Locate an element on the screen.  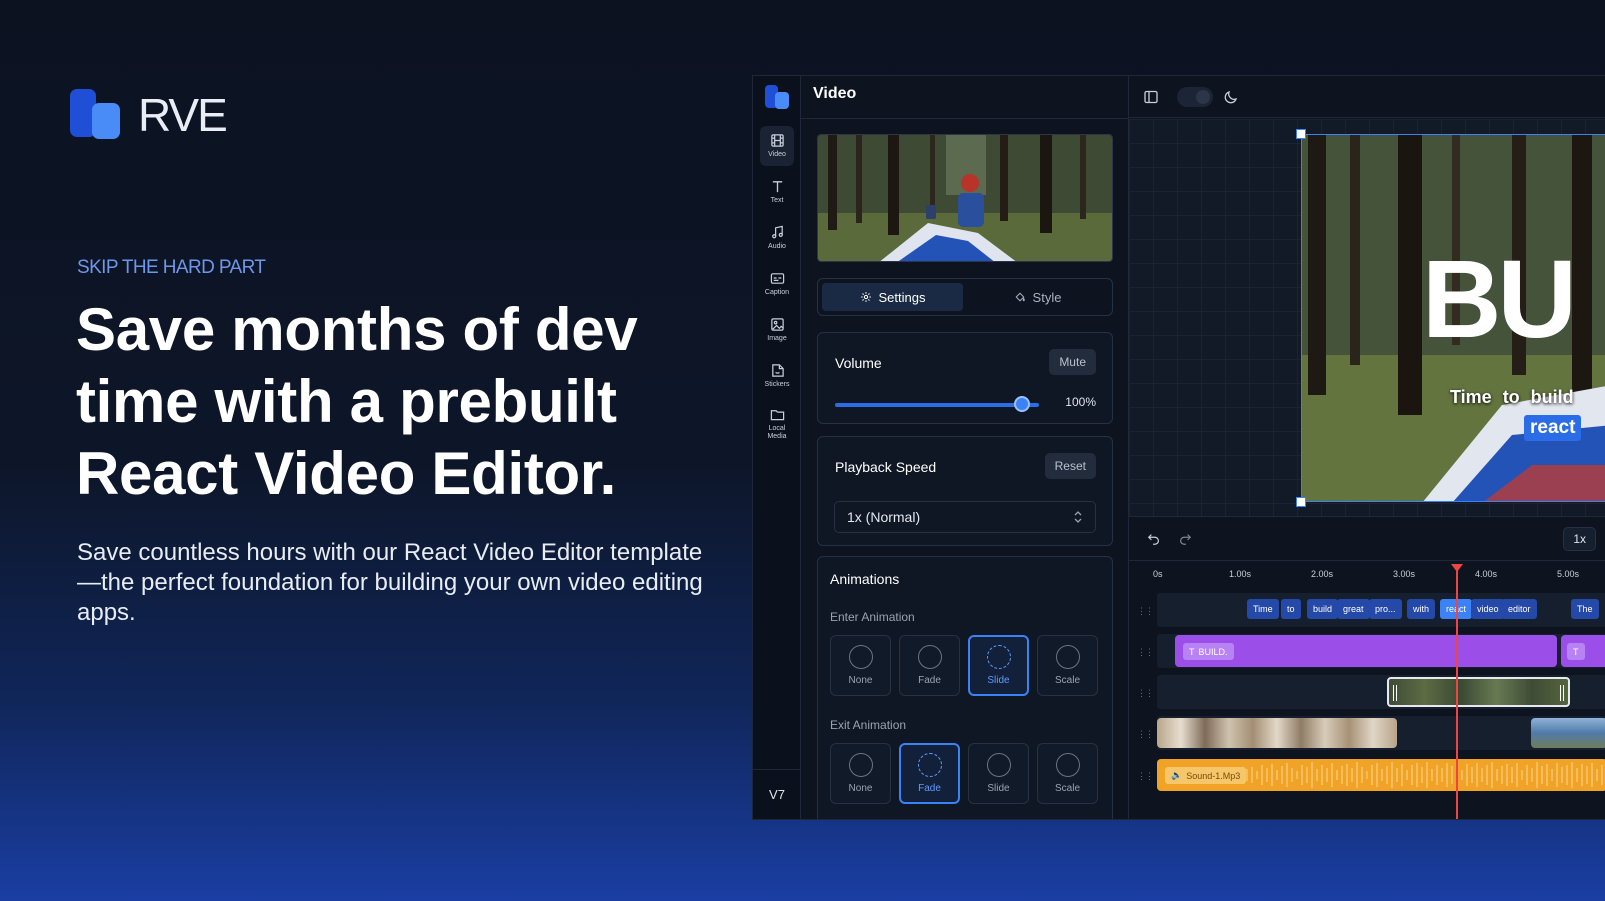
text-clip-label: T is located at coordinates (1576, 651).